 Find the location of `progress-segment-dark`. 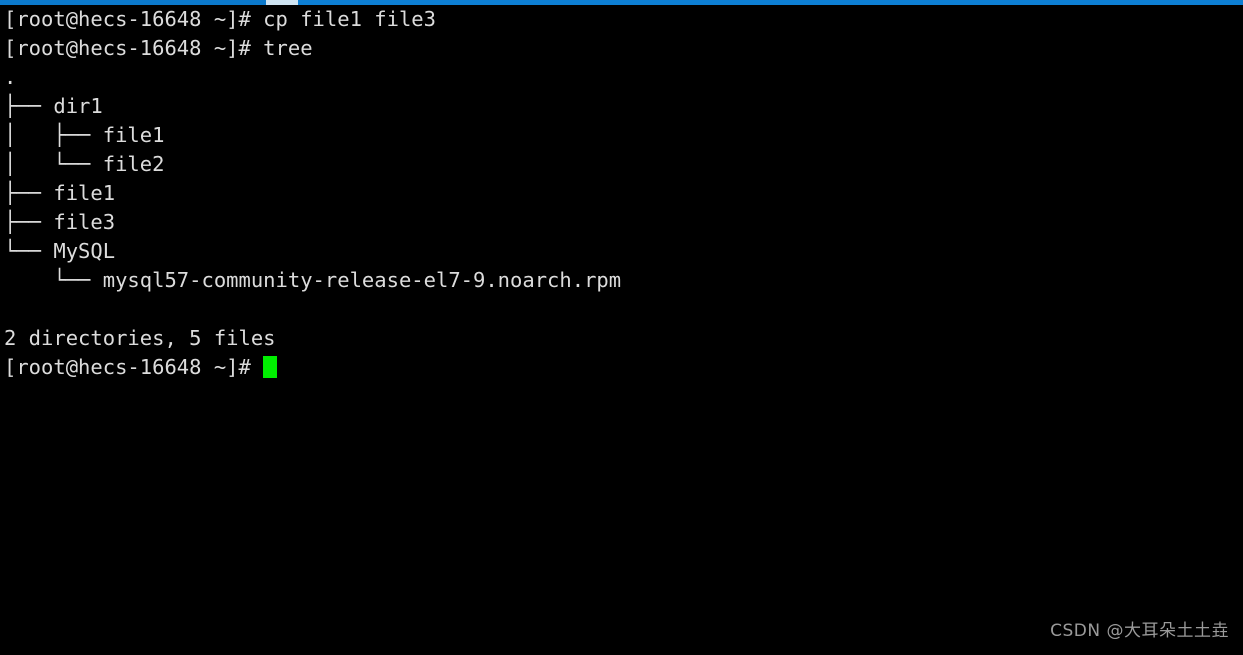

progress-segment-dark is located at coordinates (133, 2).